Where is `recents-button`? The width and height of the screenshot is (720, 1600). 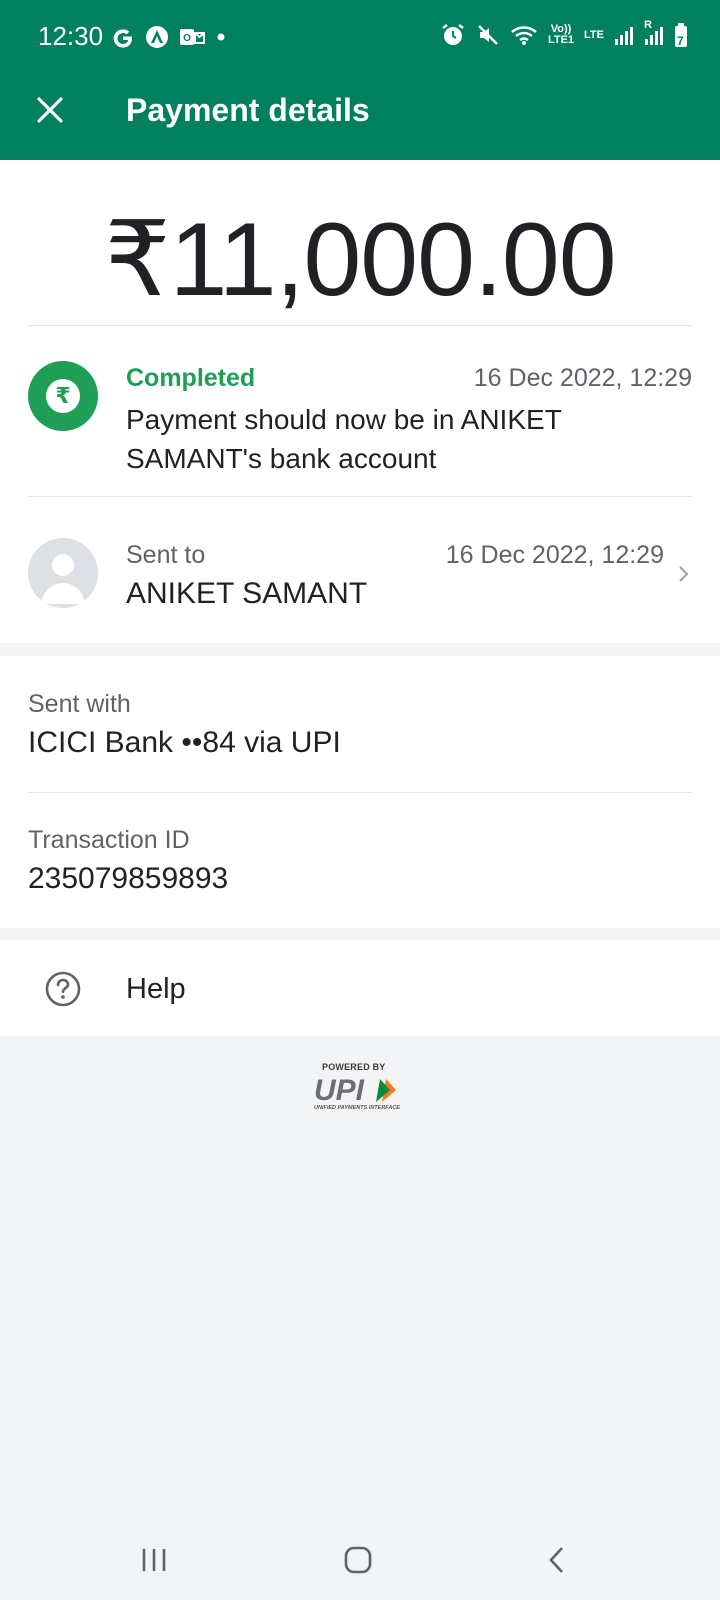
recents-button is located at coordinates (154, 1560).